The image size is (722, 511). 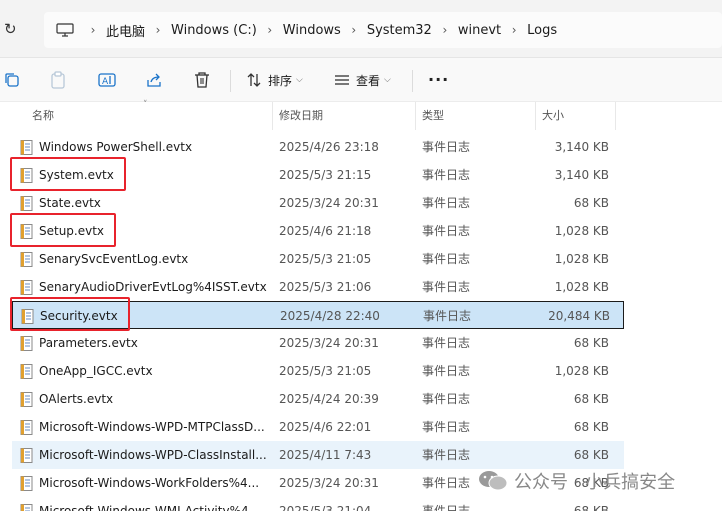 I want to click on file-row: System.evtx 2025/5/3 21:15 事件日志 3,140 KB, so click(x=318, y=175).